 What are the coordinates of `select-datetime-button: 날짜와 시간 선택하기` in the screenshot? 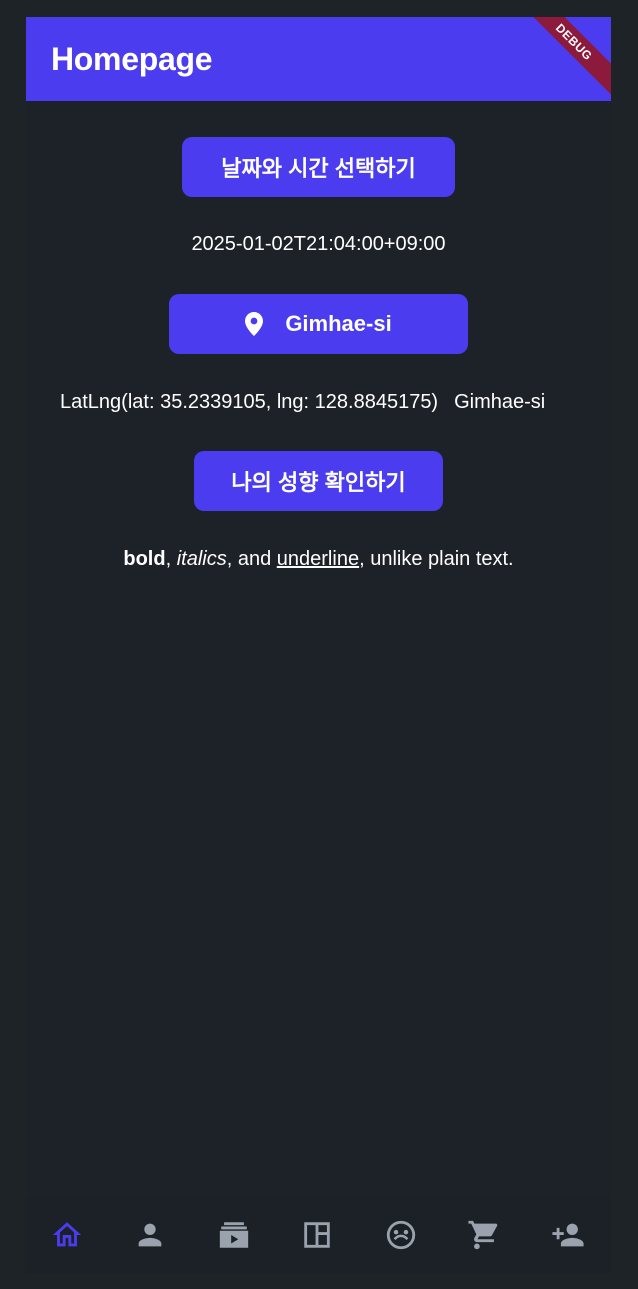 It's located at (318, 167).